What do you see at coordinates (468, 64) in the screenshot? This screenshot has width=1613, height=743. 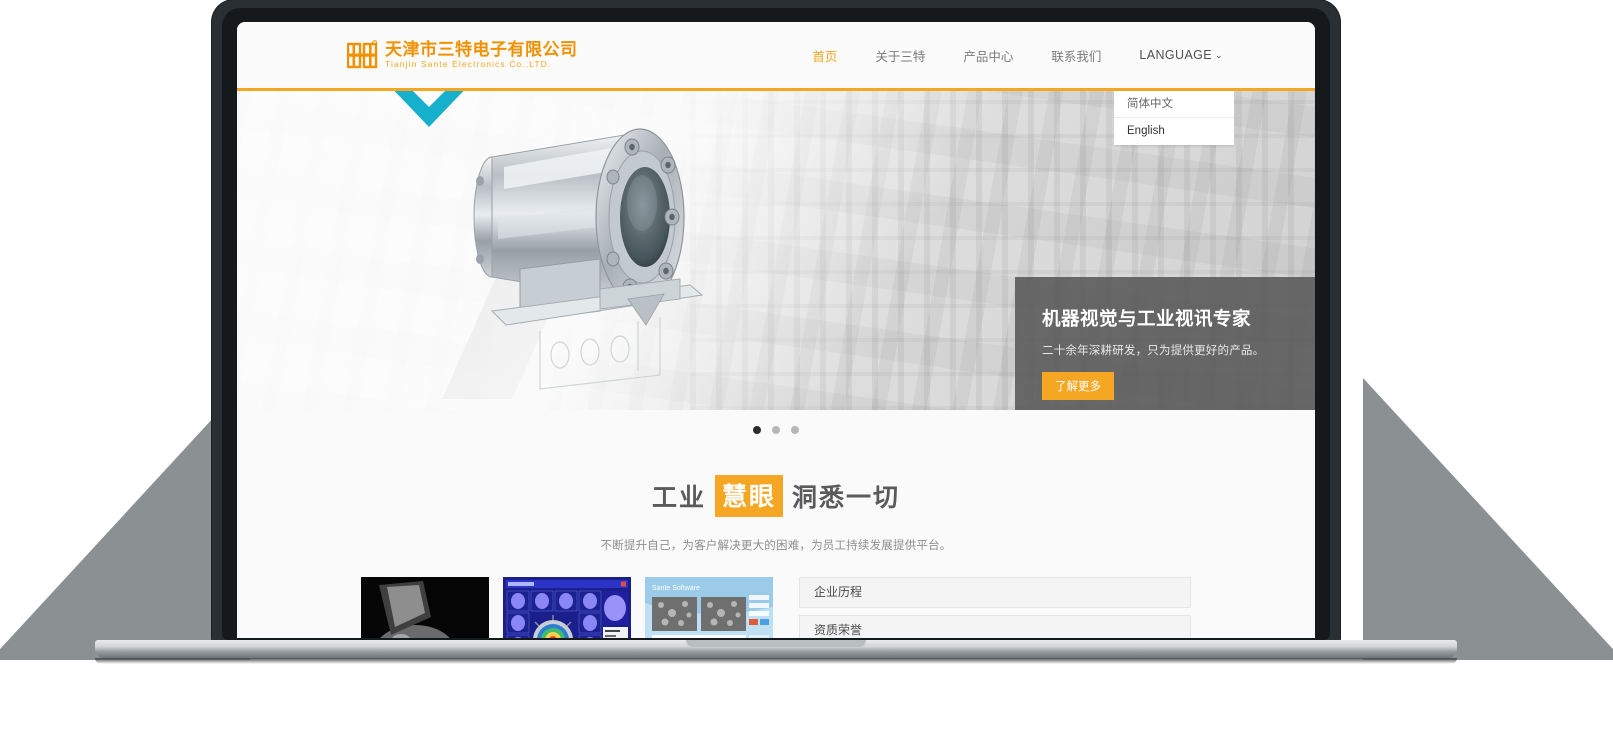 I see `logo-english-name: Tianjin Sante Electronics Co.,LTD.` at bounding box center [468, 64].